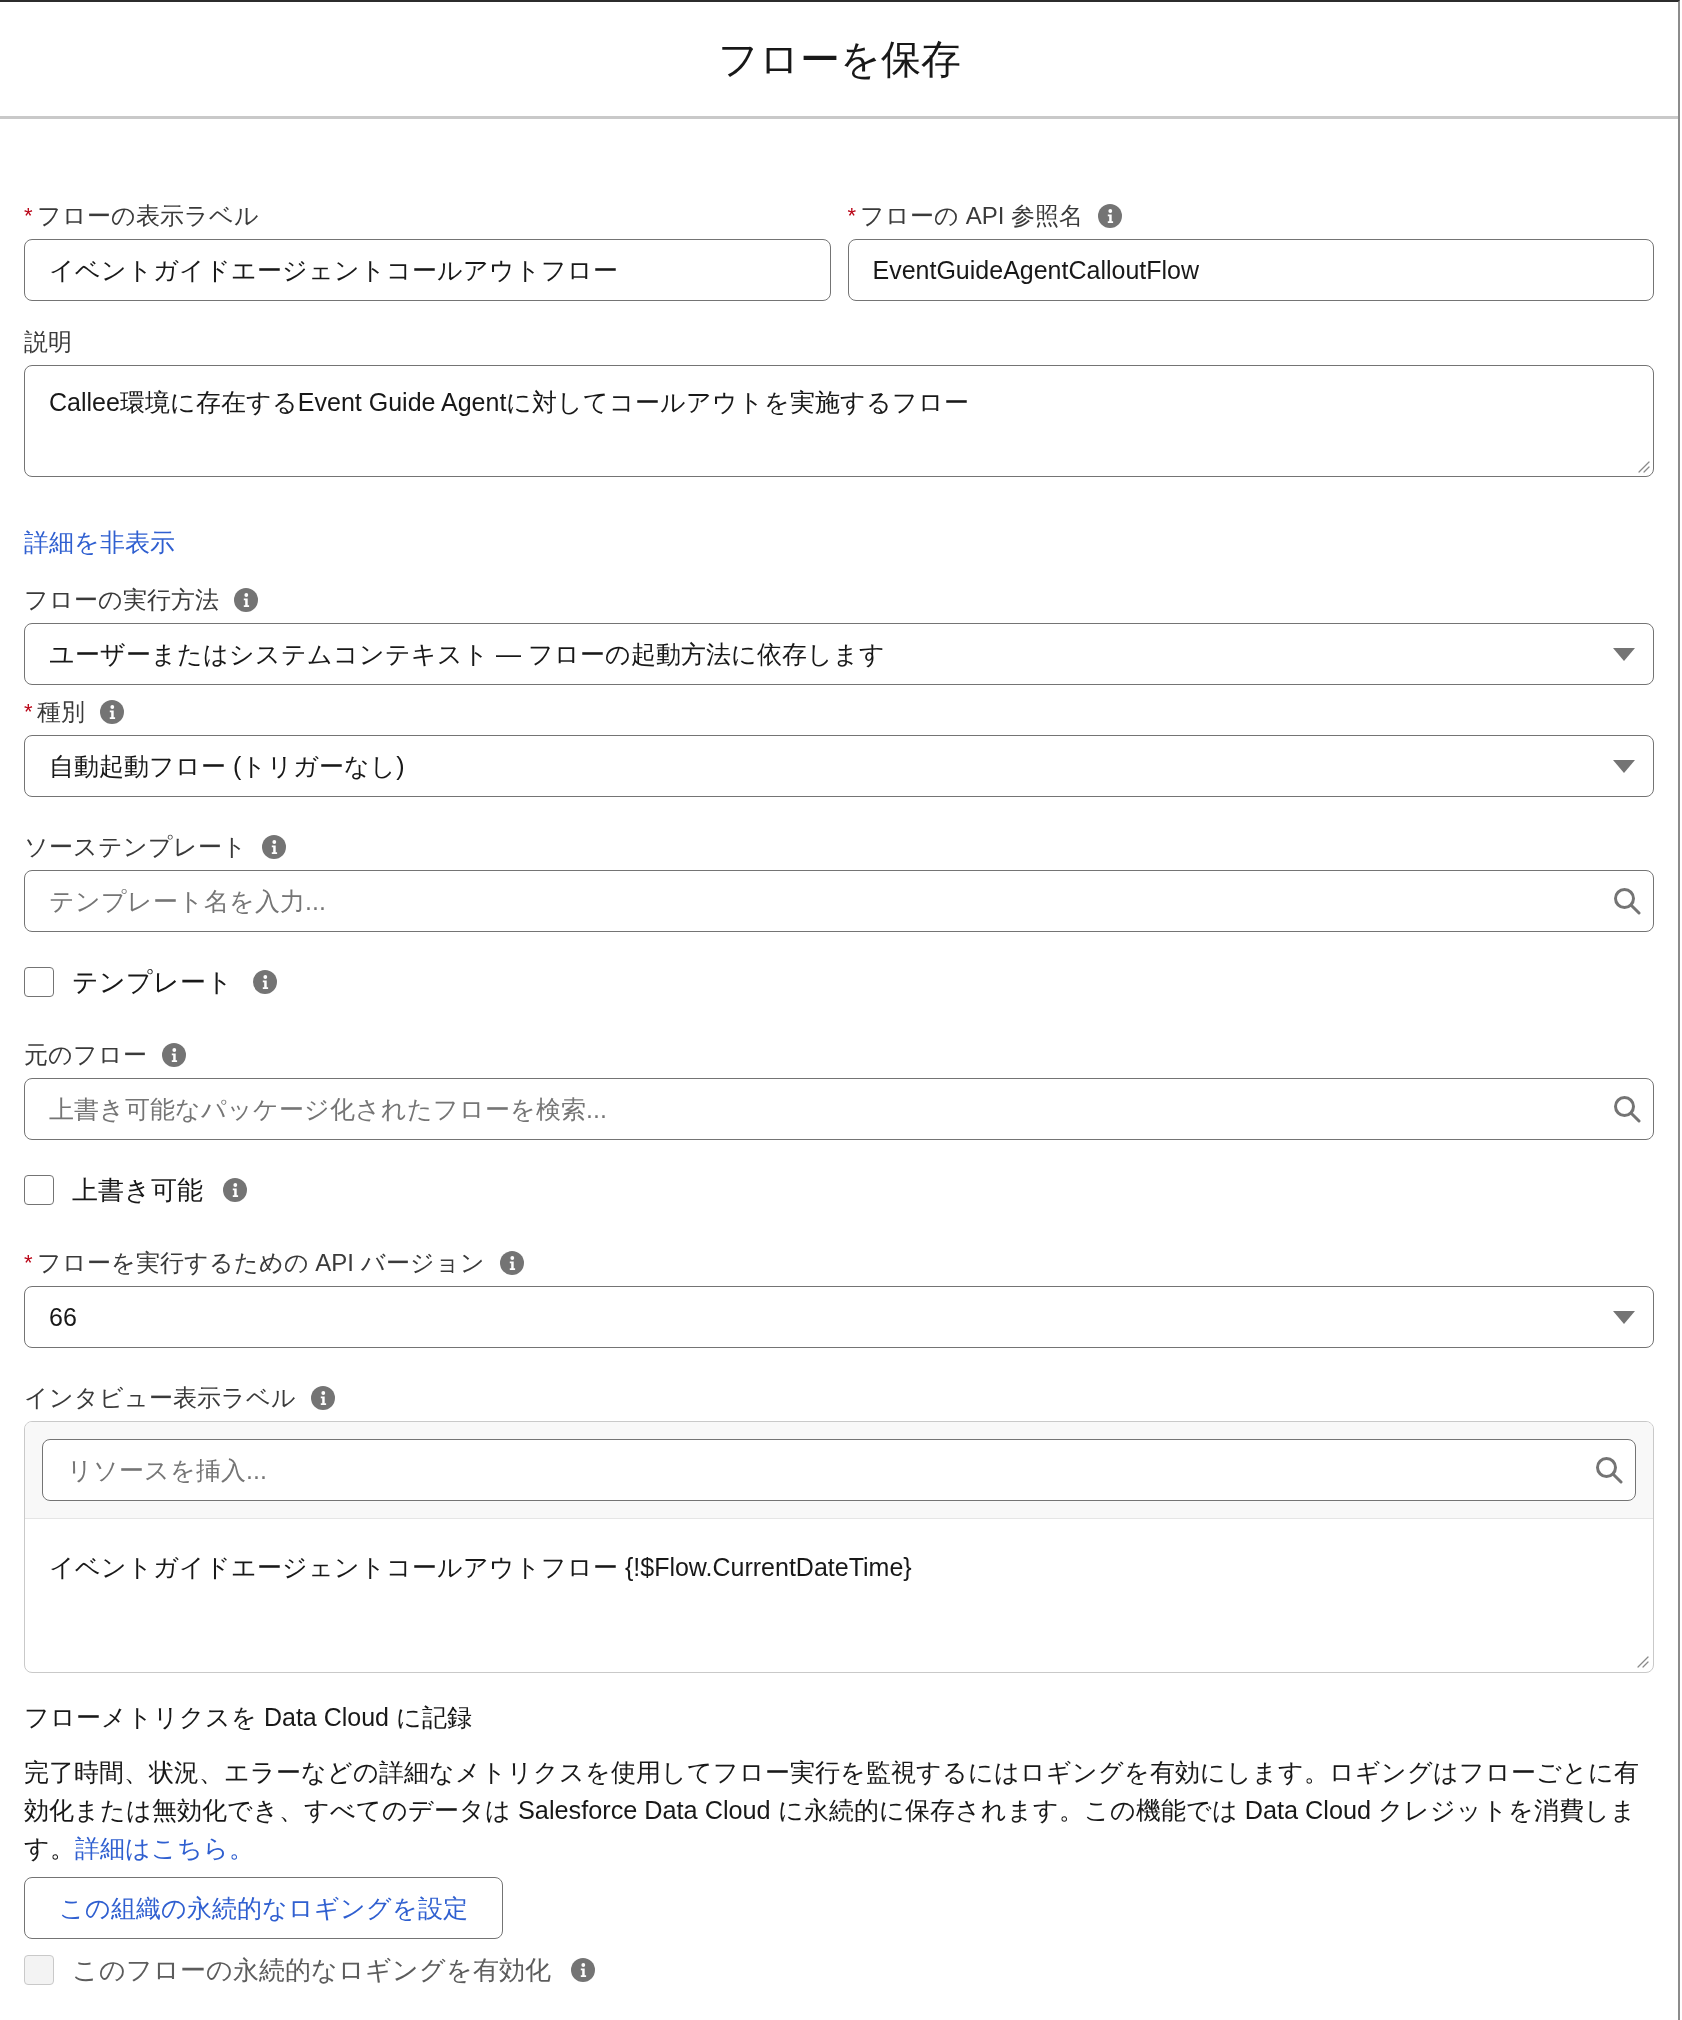  I want to click on resource-editor: リソースを挿入... イベントガイドエージェントコールアウトフロー {!$Flow.CurrentDateTime}, so click(839, 1547).